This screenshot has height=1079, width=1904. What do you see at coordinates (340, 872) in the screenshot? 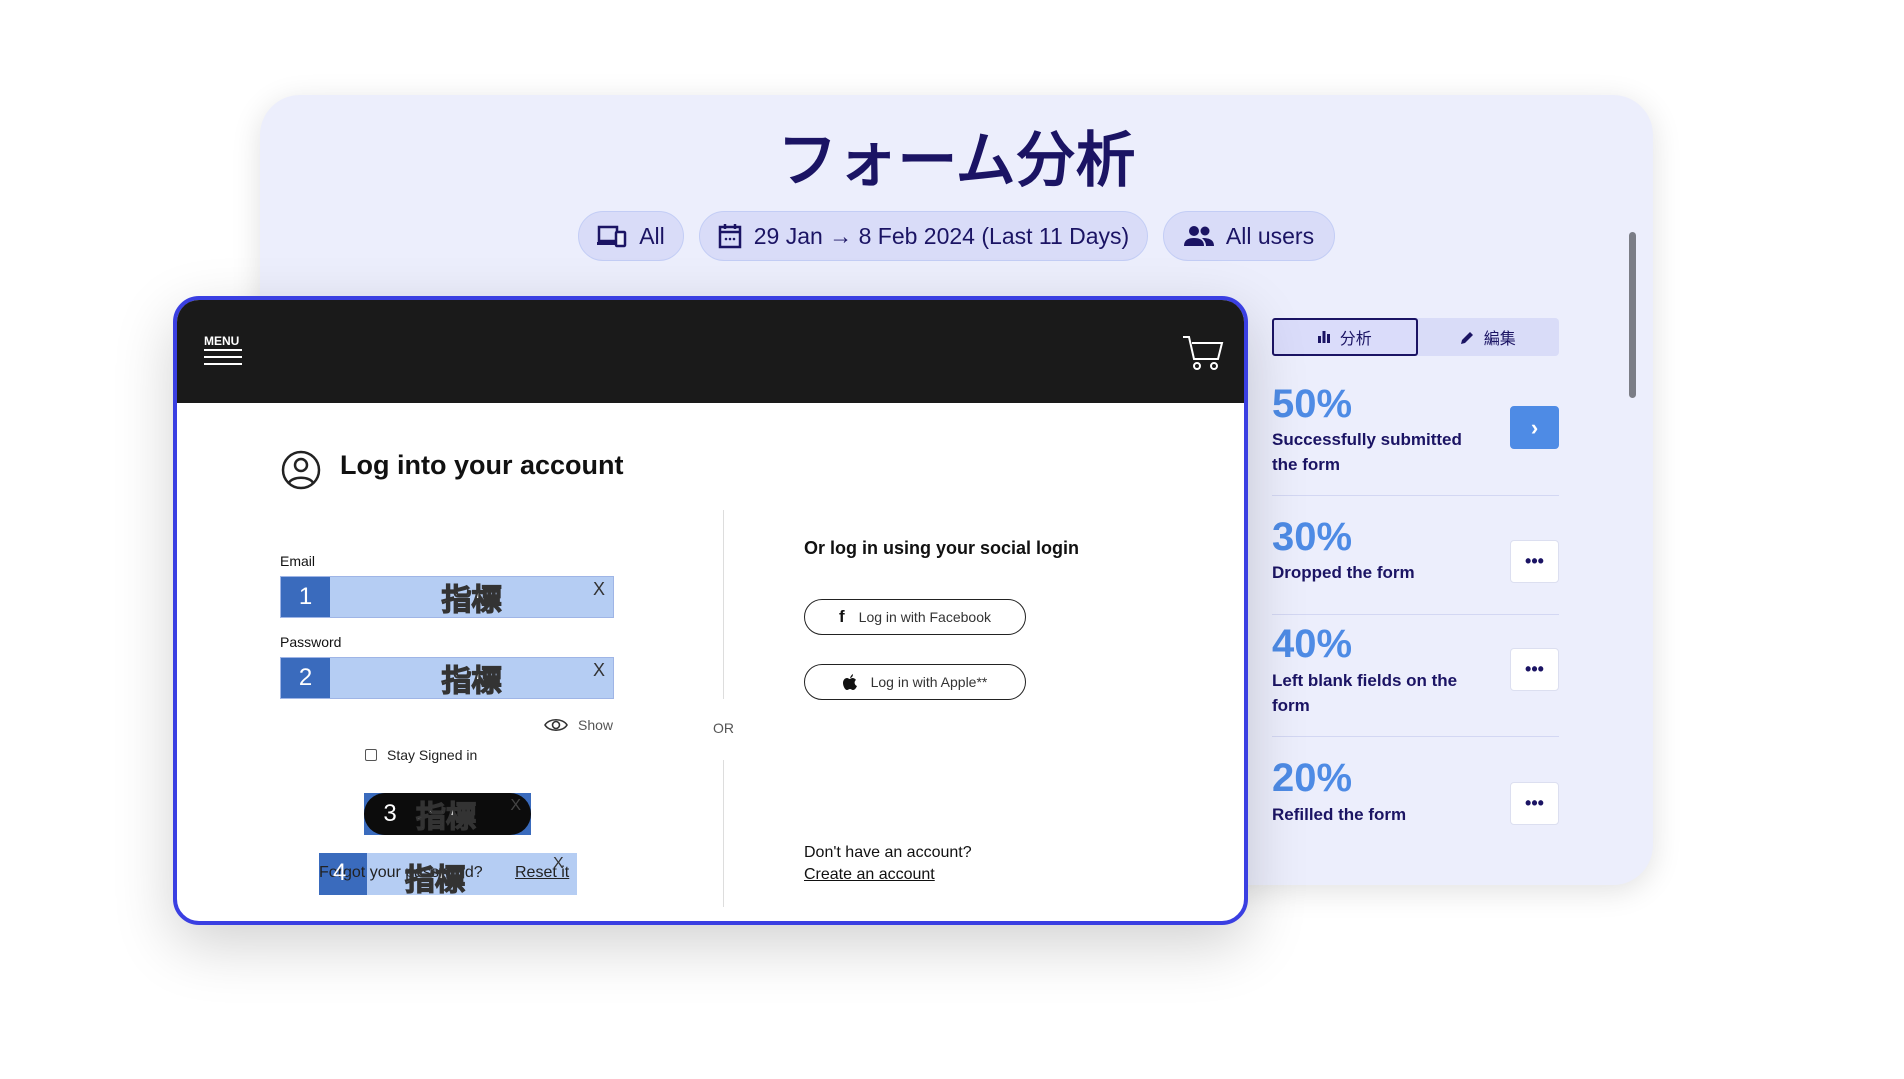
I see `marker-badge: 4` at bounding box center [340, 872].